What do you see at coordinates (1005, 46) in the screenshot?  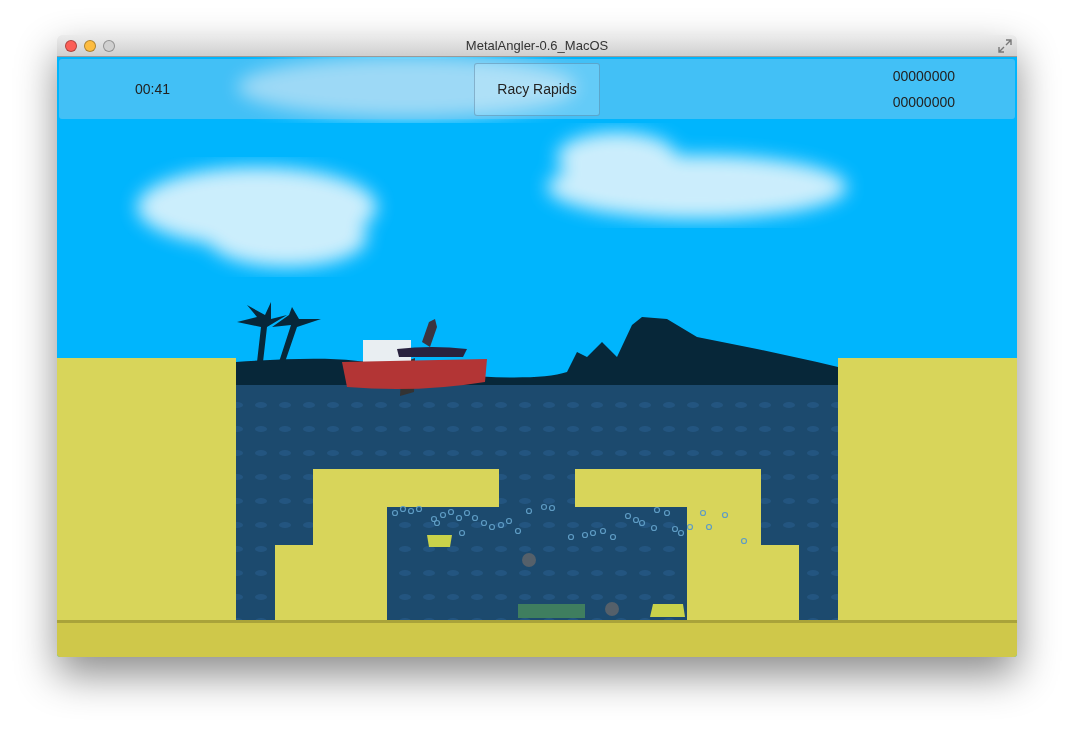 I see `fullscreen-icon` at bounding box center [1005, 46].